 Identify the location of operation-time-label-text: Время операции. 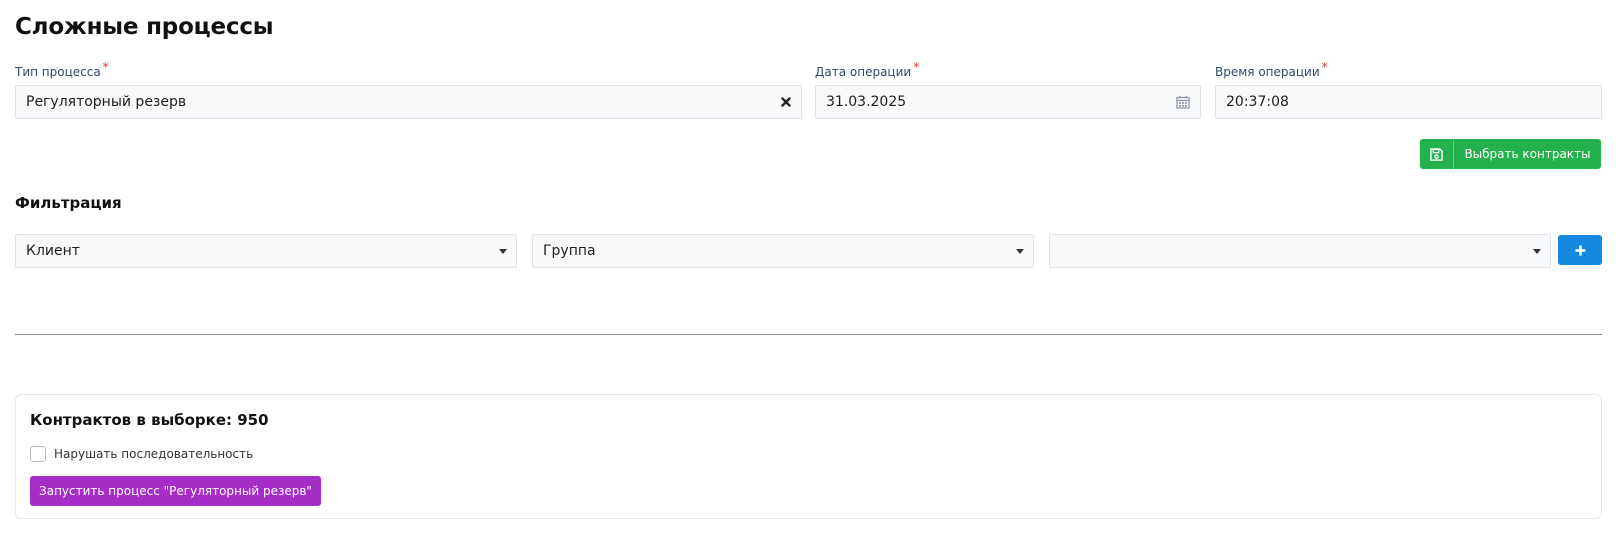
(1267, 72).